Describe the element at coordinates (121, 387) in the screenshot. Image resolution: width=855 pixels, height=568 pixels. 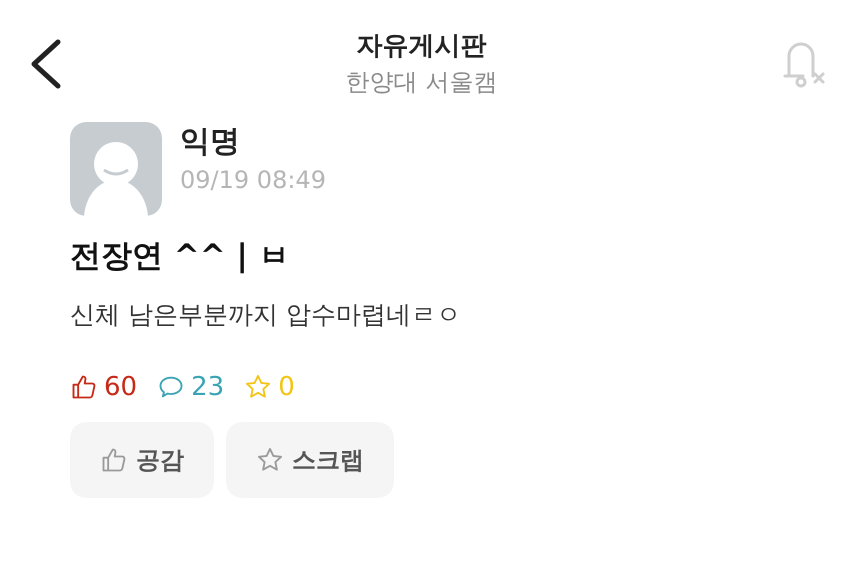
I see `count-label: 60` at that location.